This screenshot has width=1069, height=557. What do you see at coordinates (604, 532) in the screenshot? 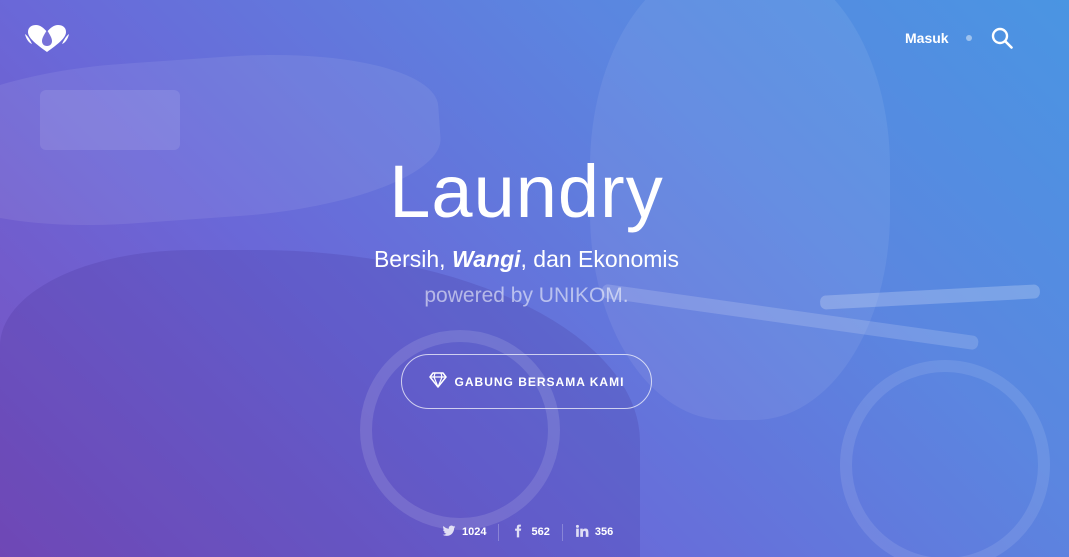
I see `linkedin-count: 356` at bounding box center [604, 532].